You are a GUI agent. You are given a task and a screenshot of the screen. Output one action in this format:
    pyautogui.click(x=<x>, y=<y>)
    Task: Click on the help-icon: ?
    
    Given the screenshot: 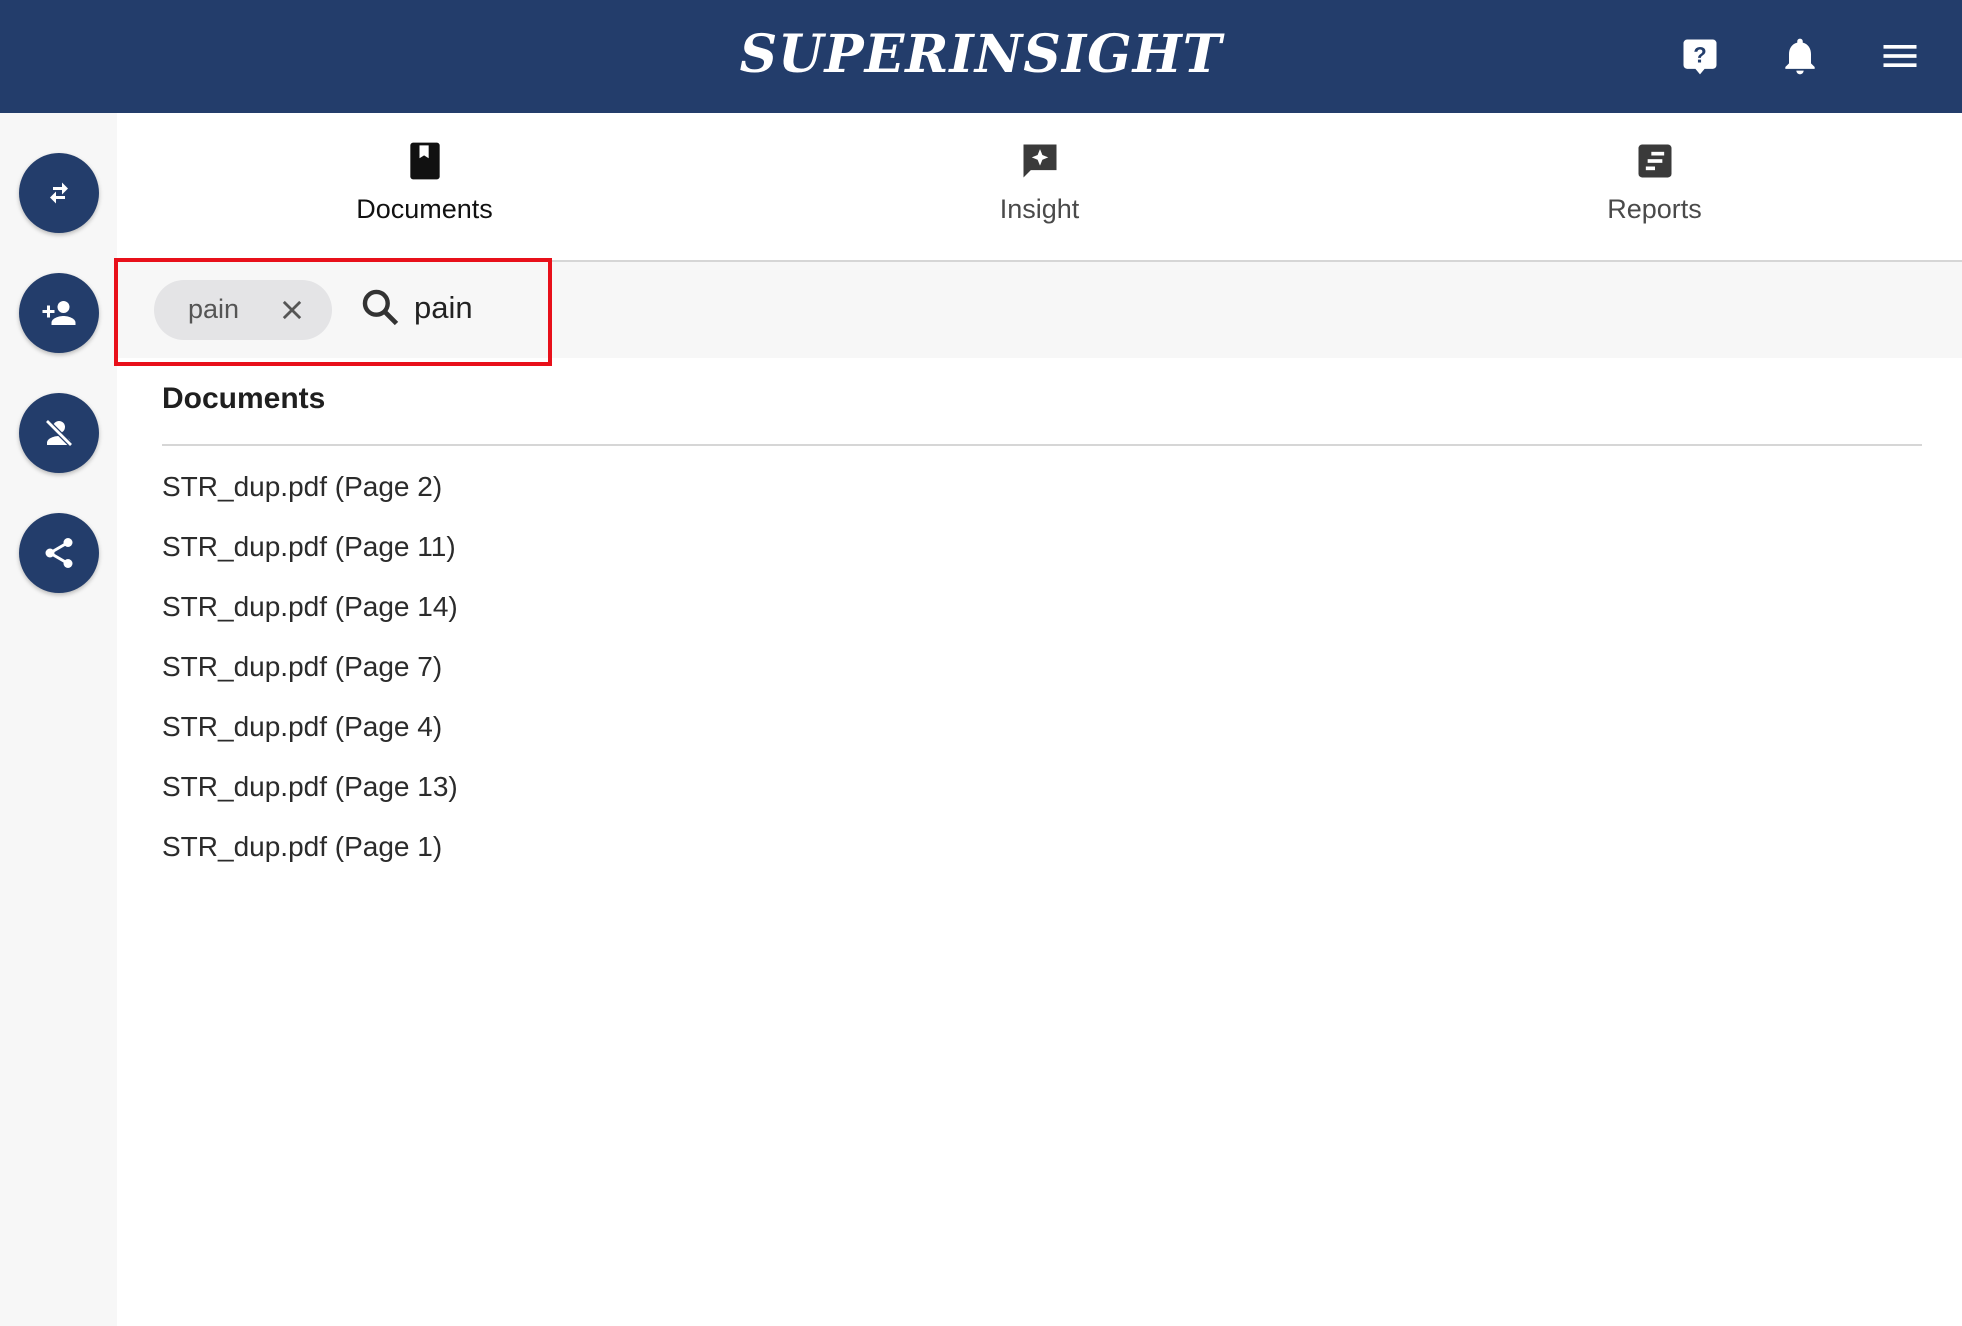 What is the action you would take?
    pyautogui.click(x=1700, y=57)
    